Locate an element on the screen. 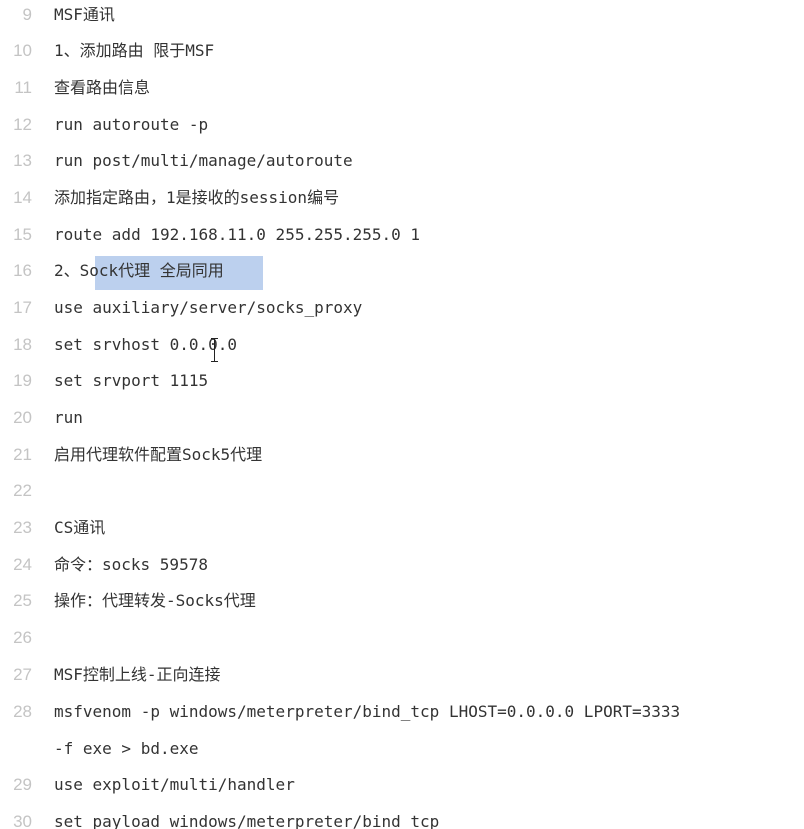 The image size is (804, 829). line-text: 2、Sock代理 全局同用 is located at coordinates (139, 270).